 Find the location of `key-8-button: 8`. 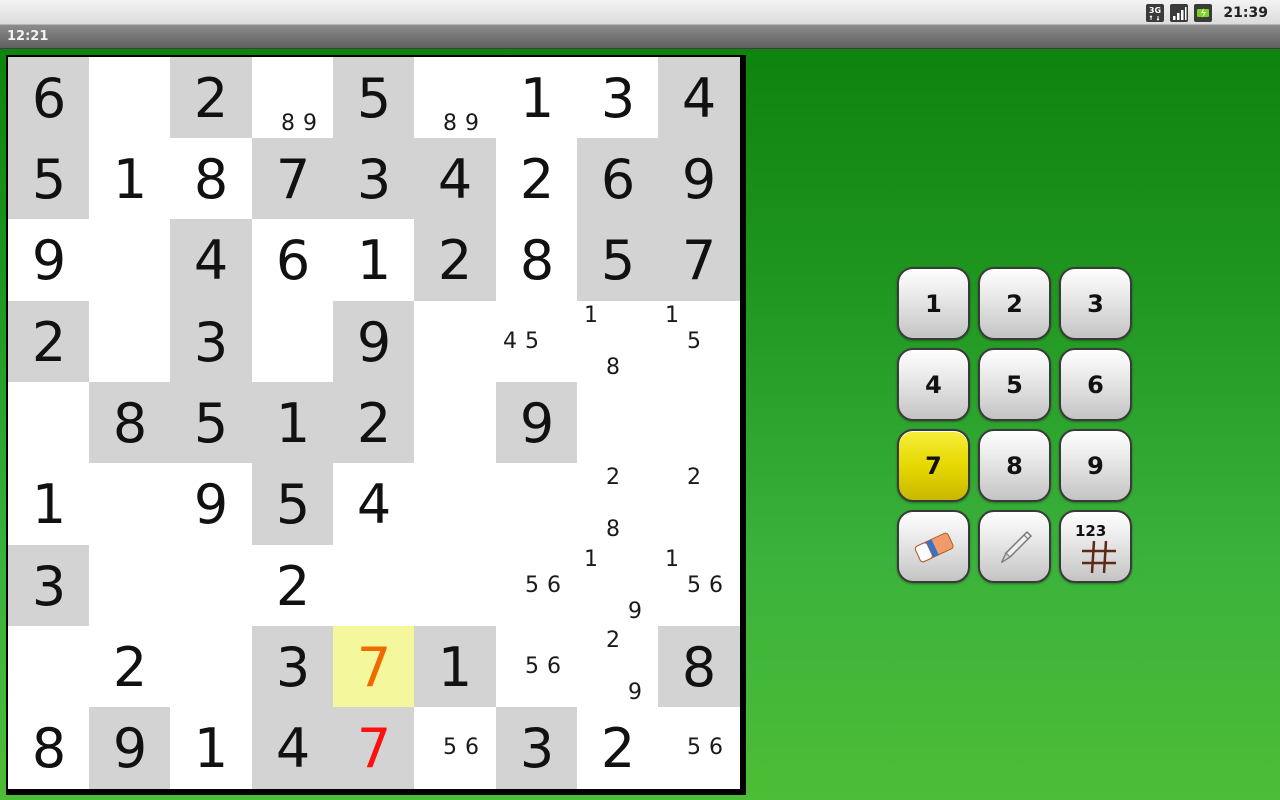

key-8-button: 8 is located at coordinates (1014, 465).